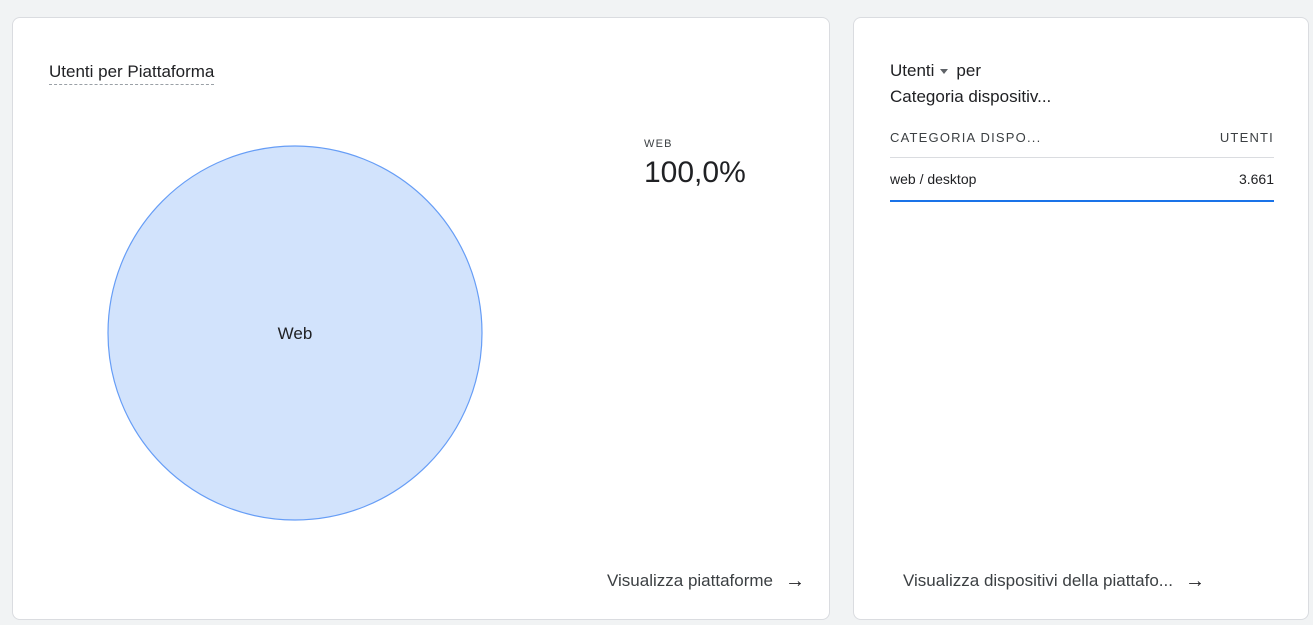 This screenshot has width=1313, height=625. What do you see at coordinates (1082, 180) in the screenshot?
I see `table-row: web / desktop 3.661` at bounding box center [1082, 180].